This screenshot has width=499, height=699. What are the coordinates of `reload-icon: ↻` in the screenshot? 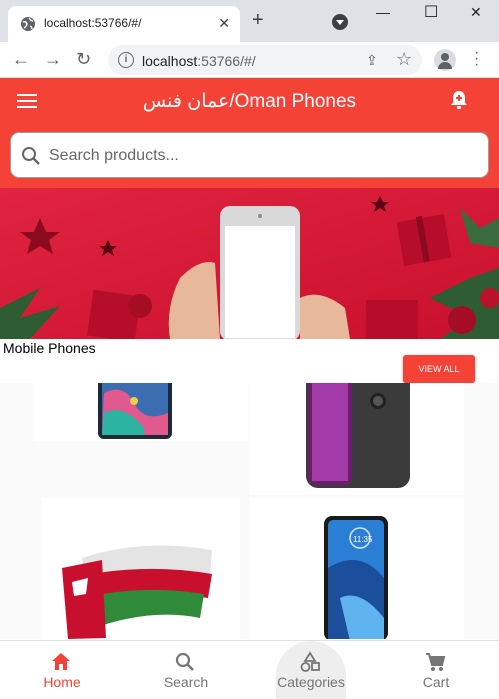 It's located at (83, 59).